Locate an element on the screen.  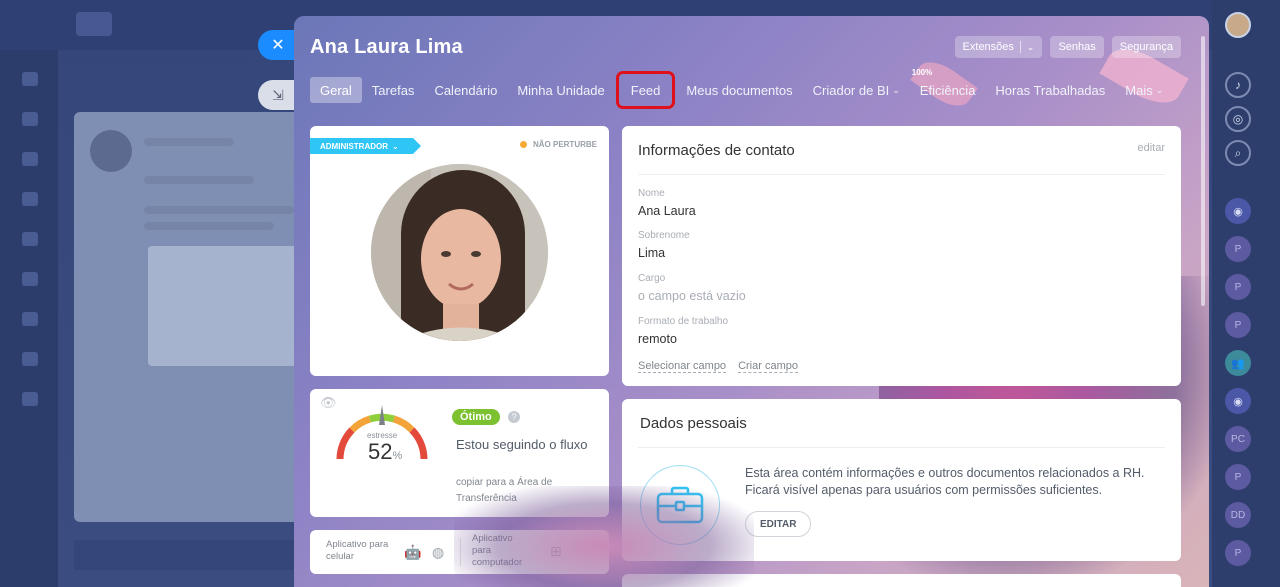
background-inner-block is located at coordinates (223, 306).